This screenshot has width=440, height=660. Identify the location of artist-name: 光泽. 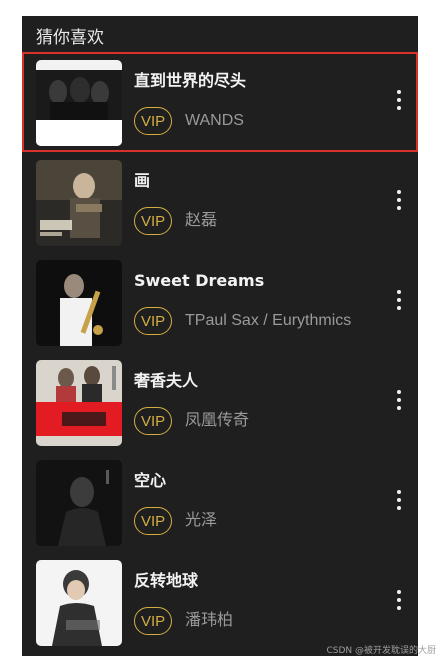
(201, 521).